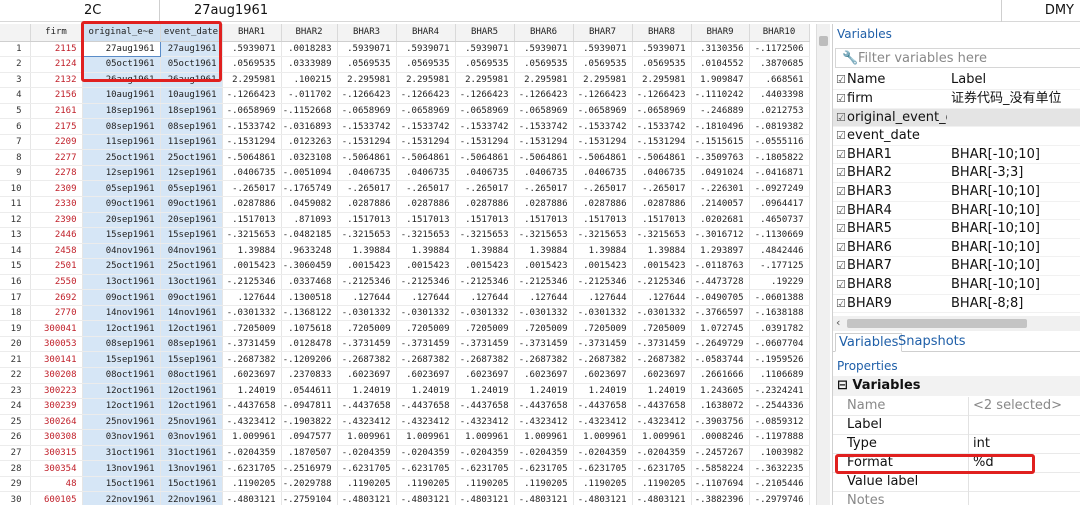  I want to click on table-cell: .1870507, so click(309, 453).